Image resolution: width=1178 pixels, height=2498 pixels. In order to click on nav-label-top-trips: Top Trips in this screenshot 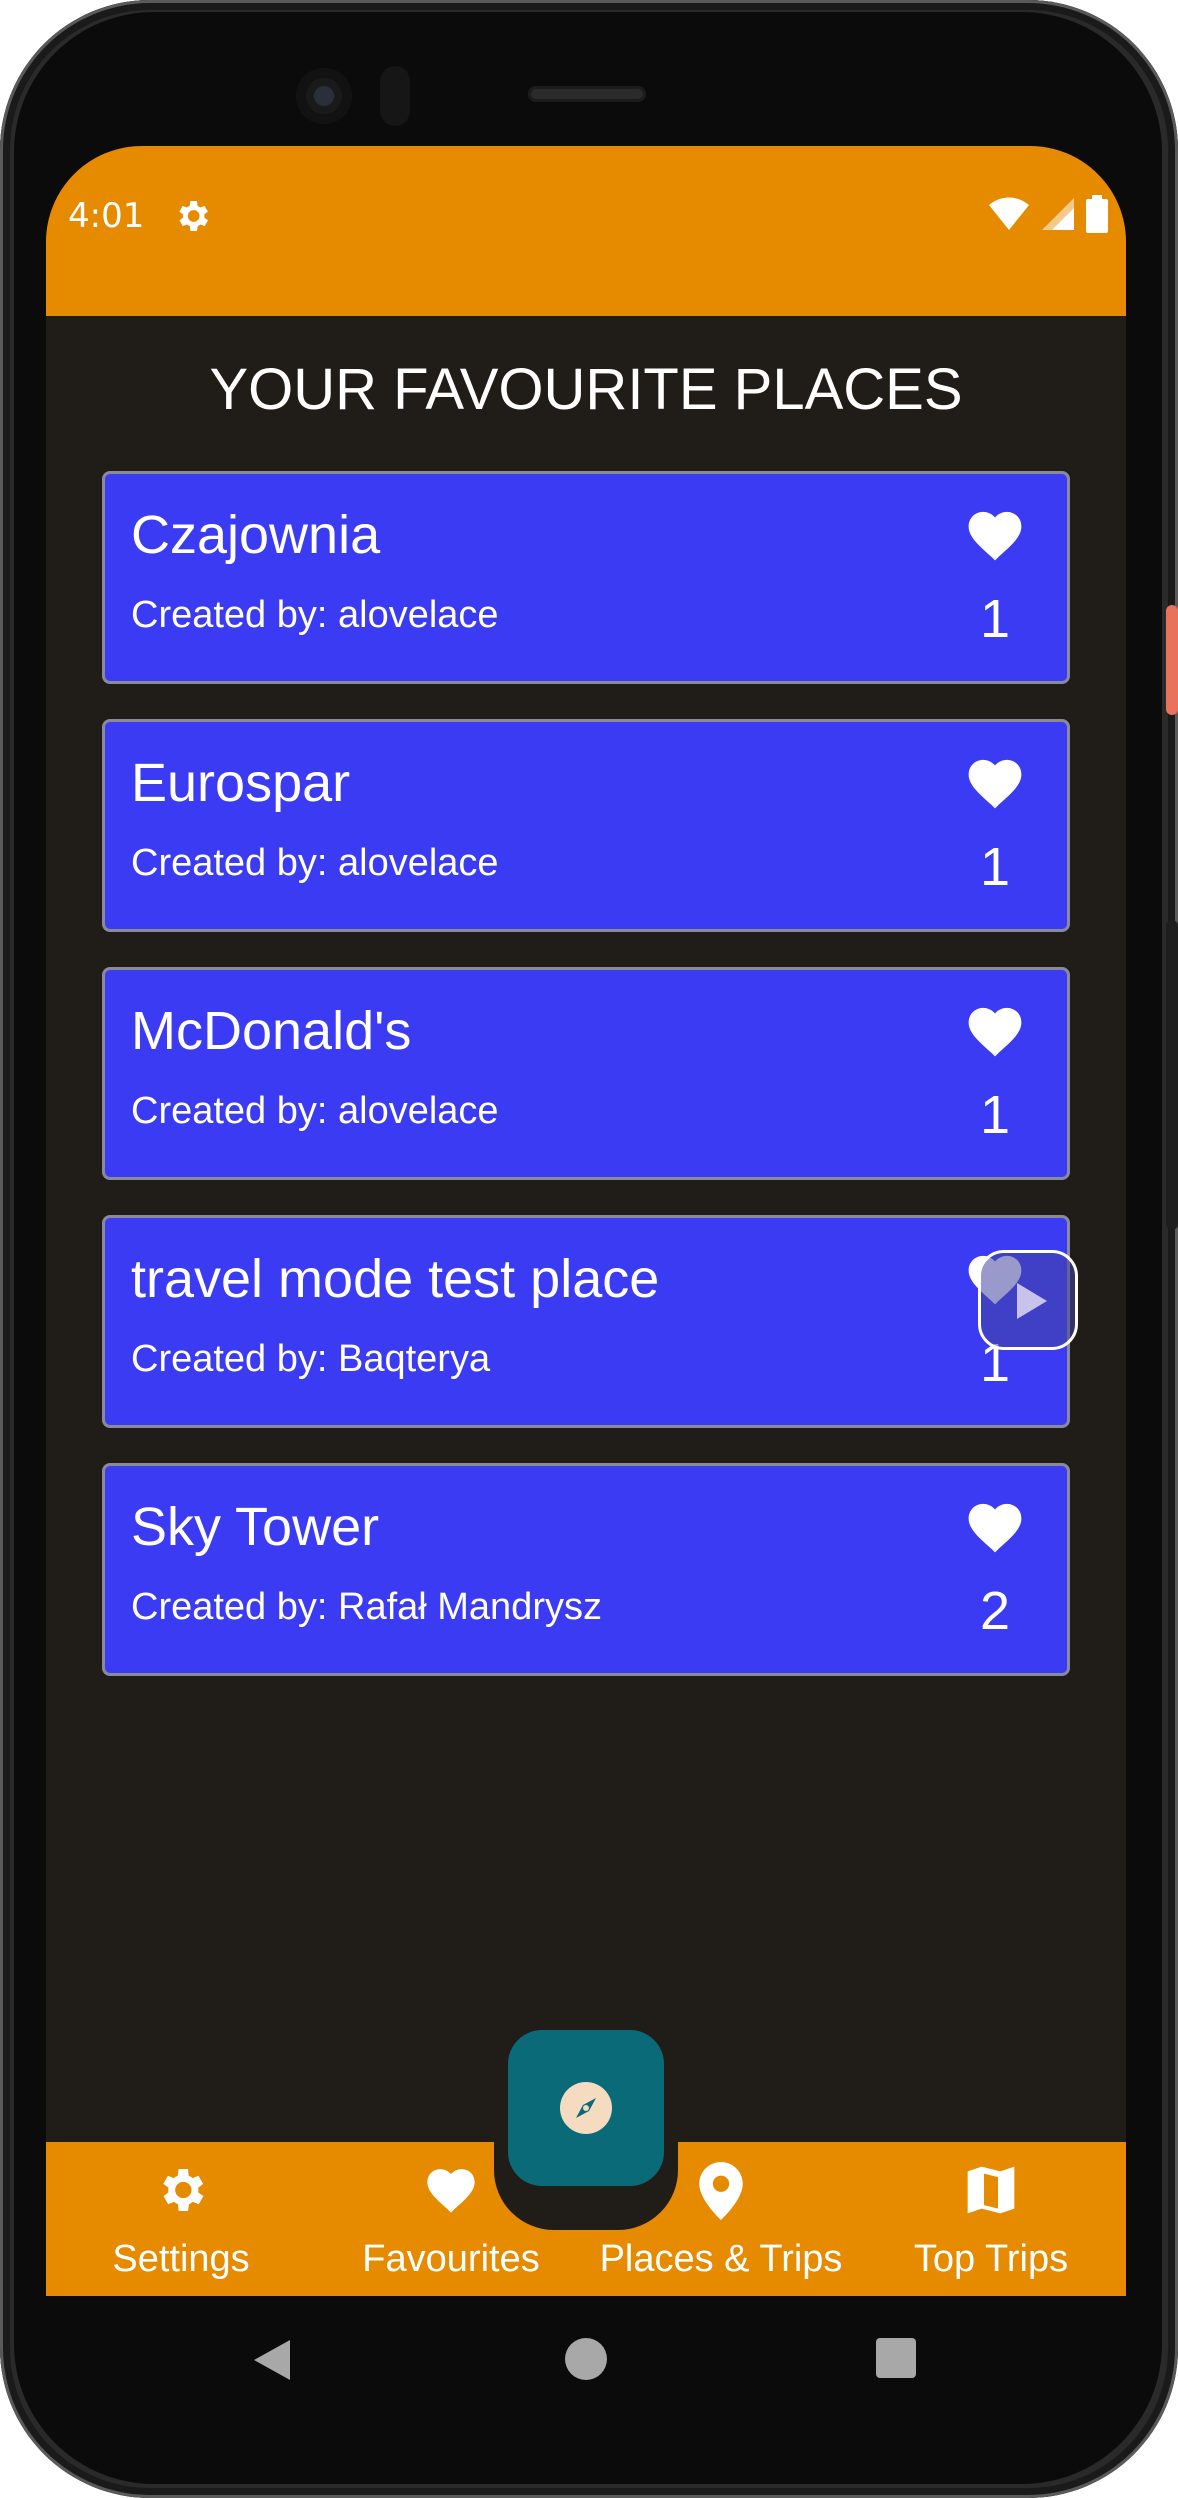, I will do `click(991, 2259)`.